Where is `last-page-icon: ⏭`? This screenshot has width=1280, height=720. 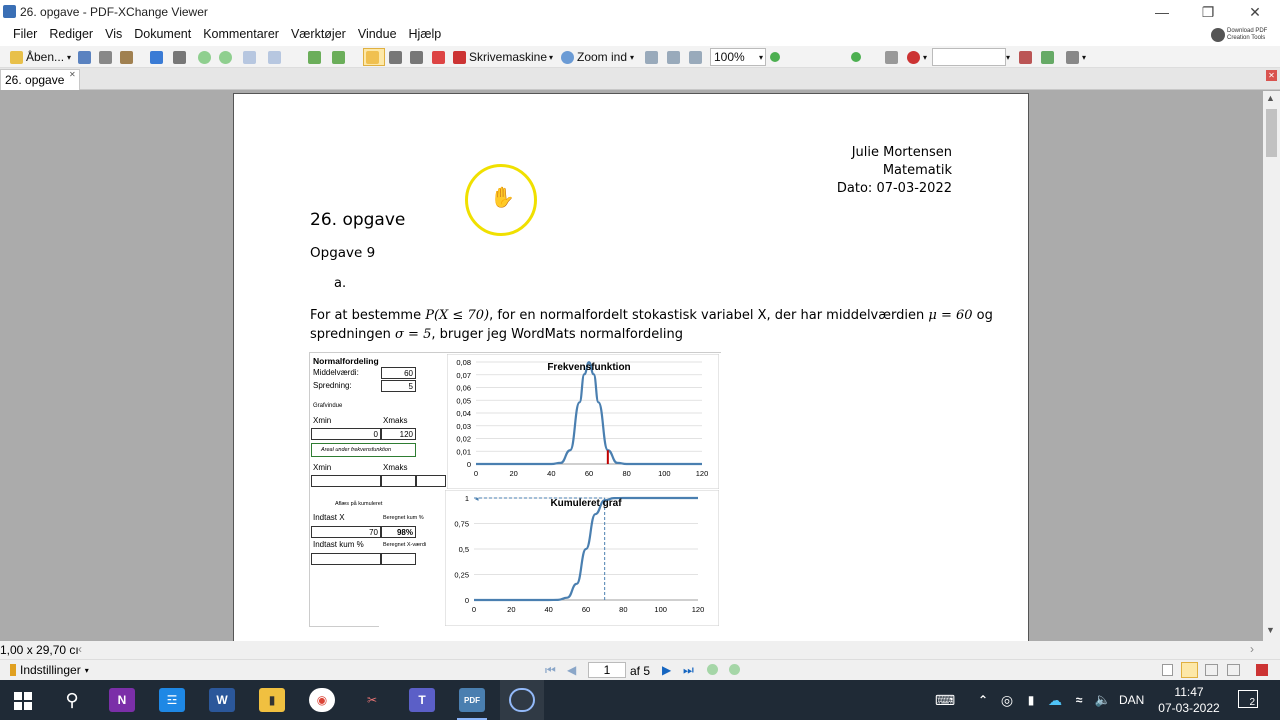
last-page-icon: ⏭ is located at coordinates (688, 670).